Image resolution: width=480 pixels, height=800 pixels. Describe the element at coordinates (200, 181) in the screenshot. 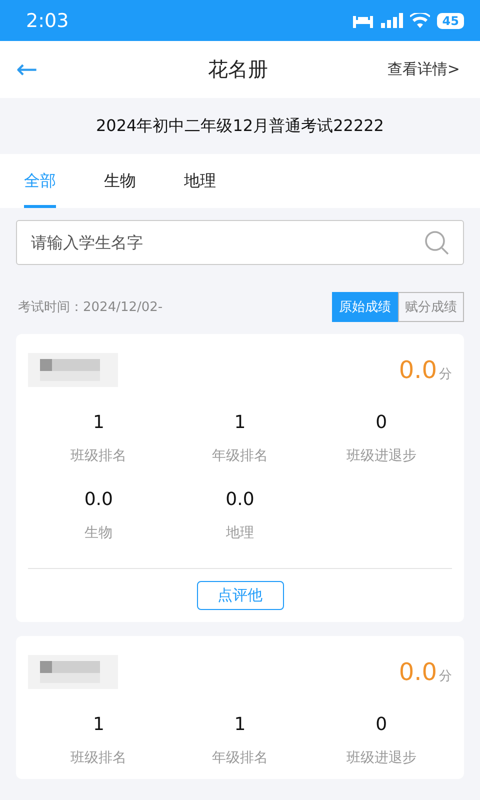

I see `subject-tab: 地理` at that location.